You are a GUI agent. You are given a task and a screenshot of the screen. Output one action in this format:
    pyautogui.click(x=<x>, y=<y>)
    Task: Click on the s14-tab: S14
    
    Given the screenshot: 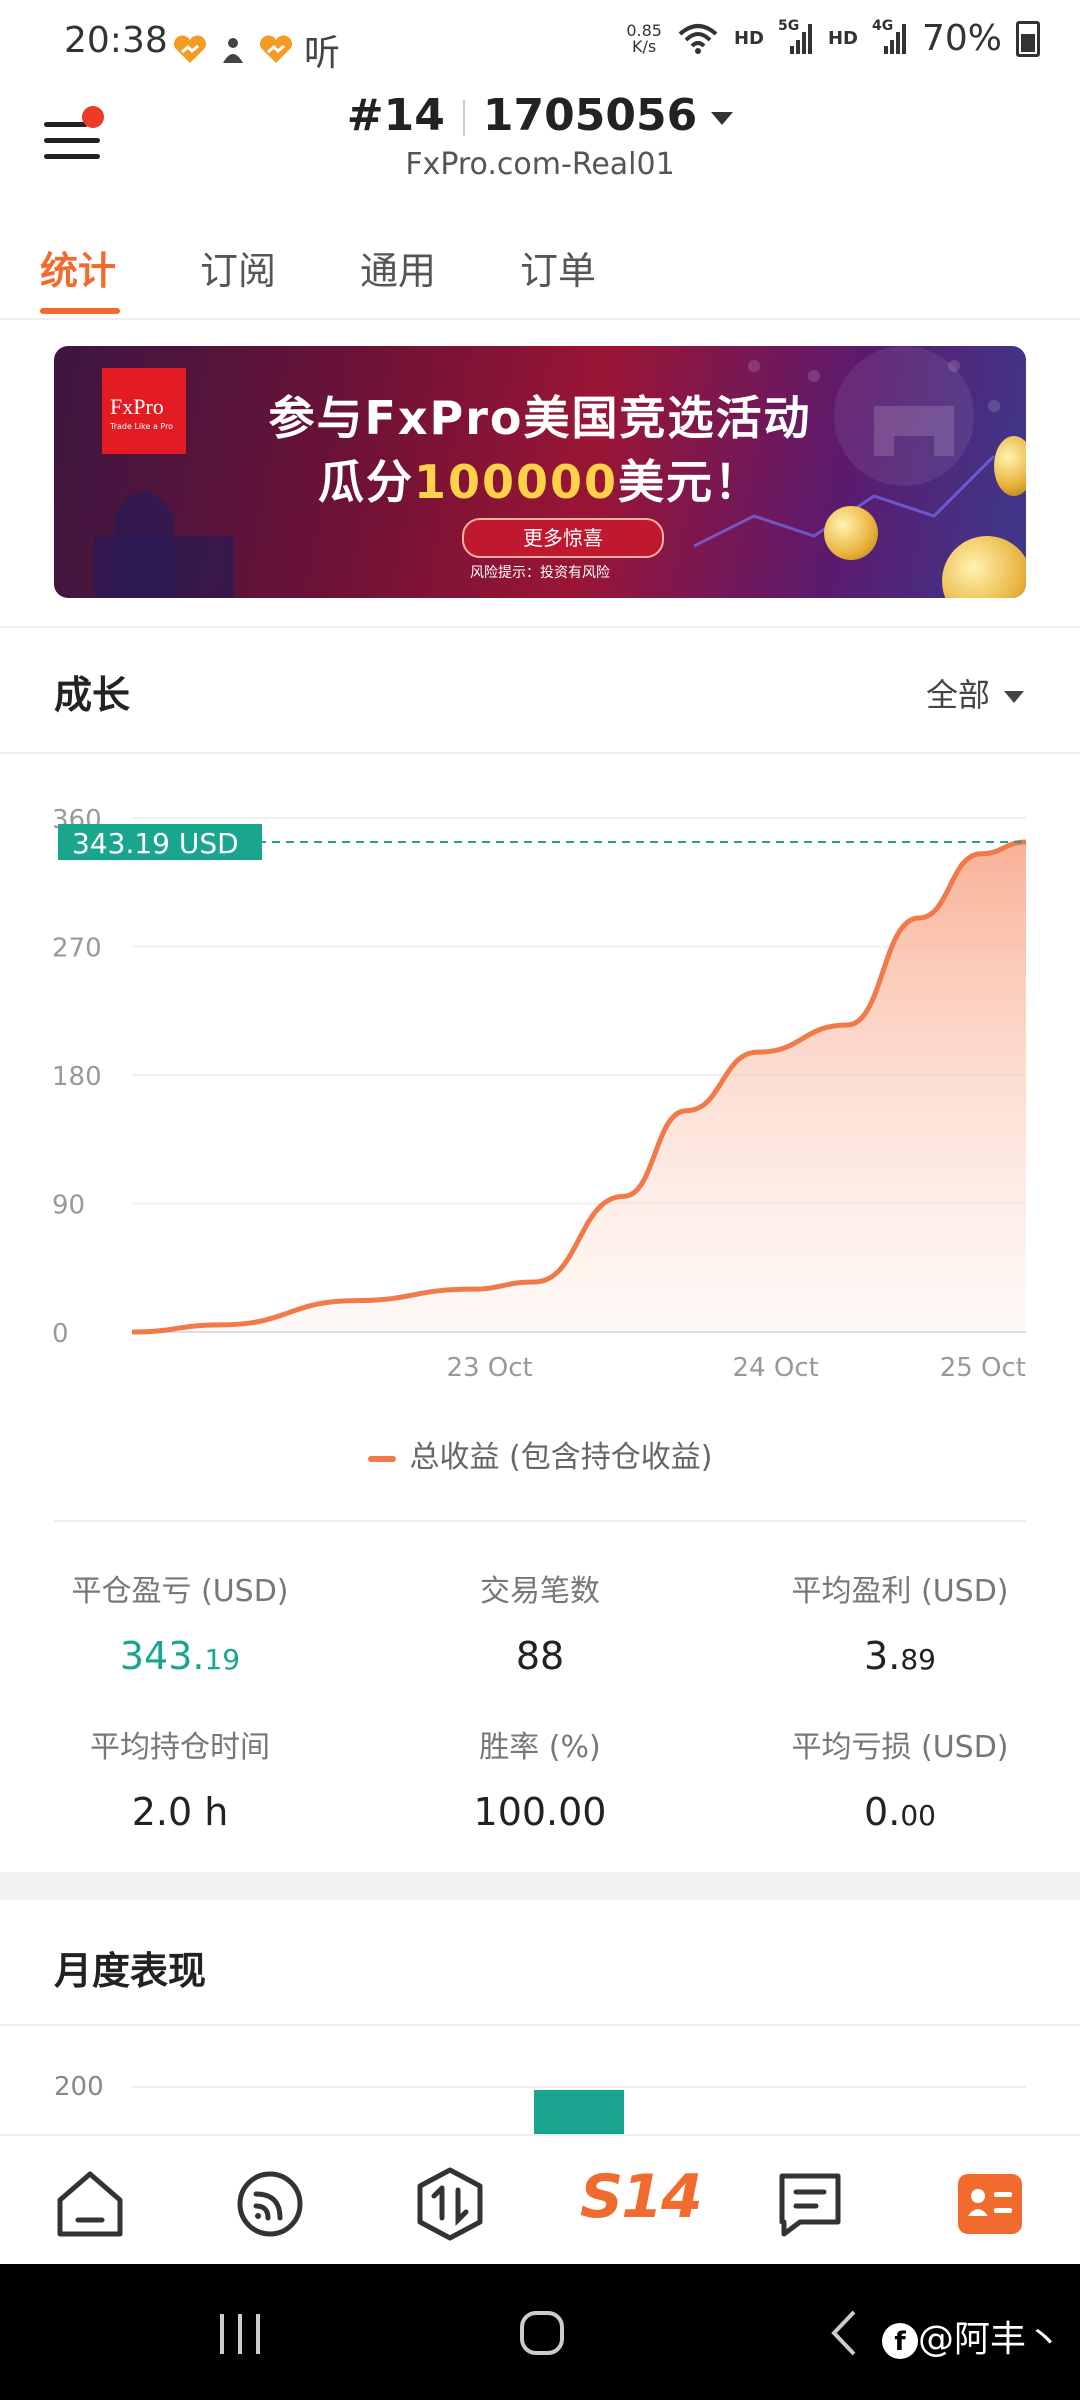 What is the action you would take?
    pyautogui.click(x=641, y=2197)
    